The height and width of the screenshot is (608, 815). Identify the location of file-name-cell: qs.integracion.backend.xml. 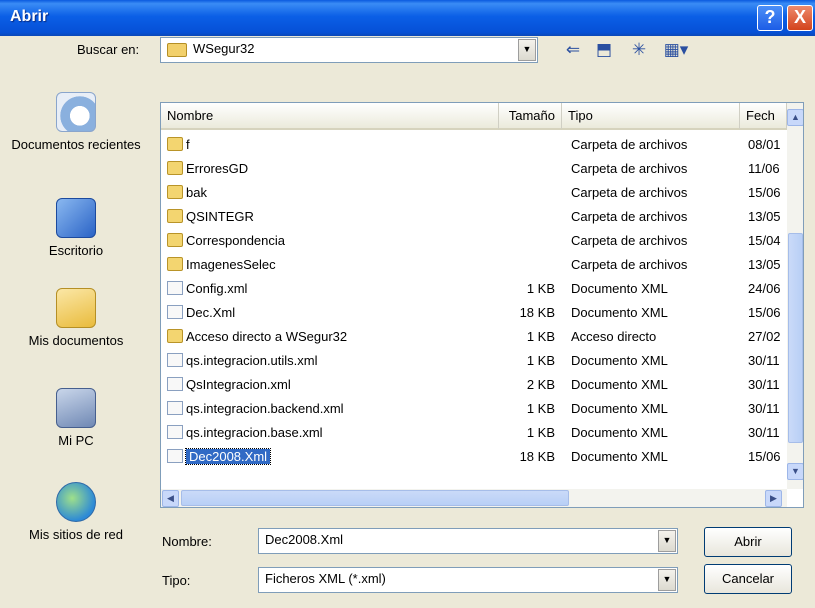
(255, 409).